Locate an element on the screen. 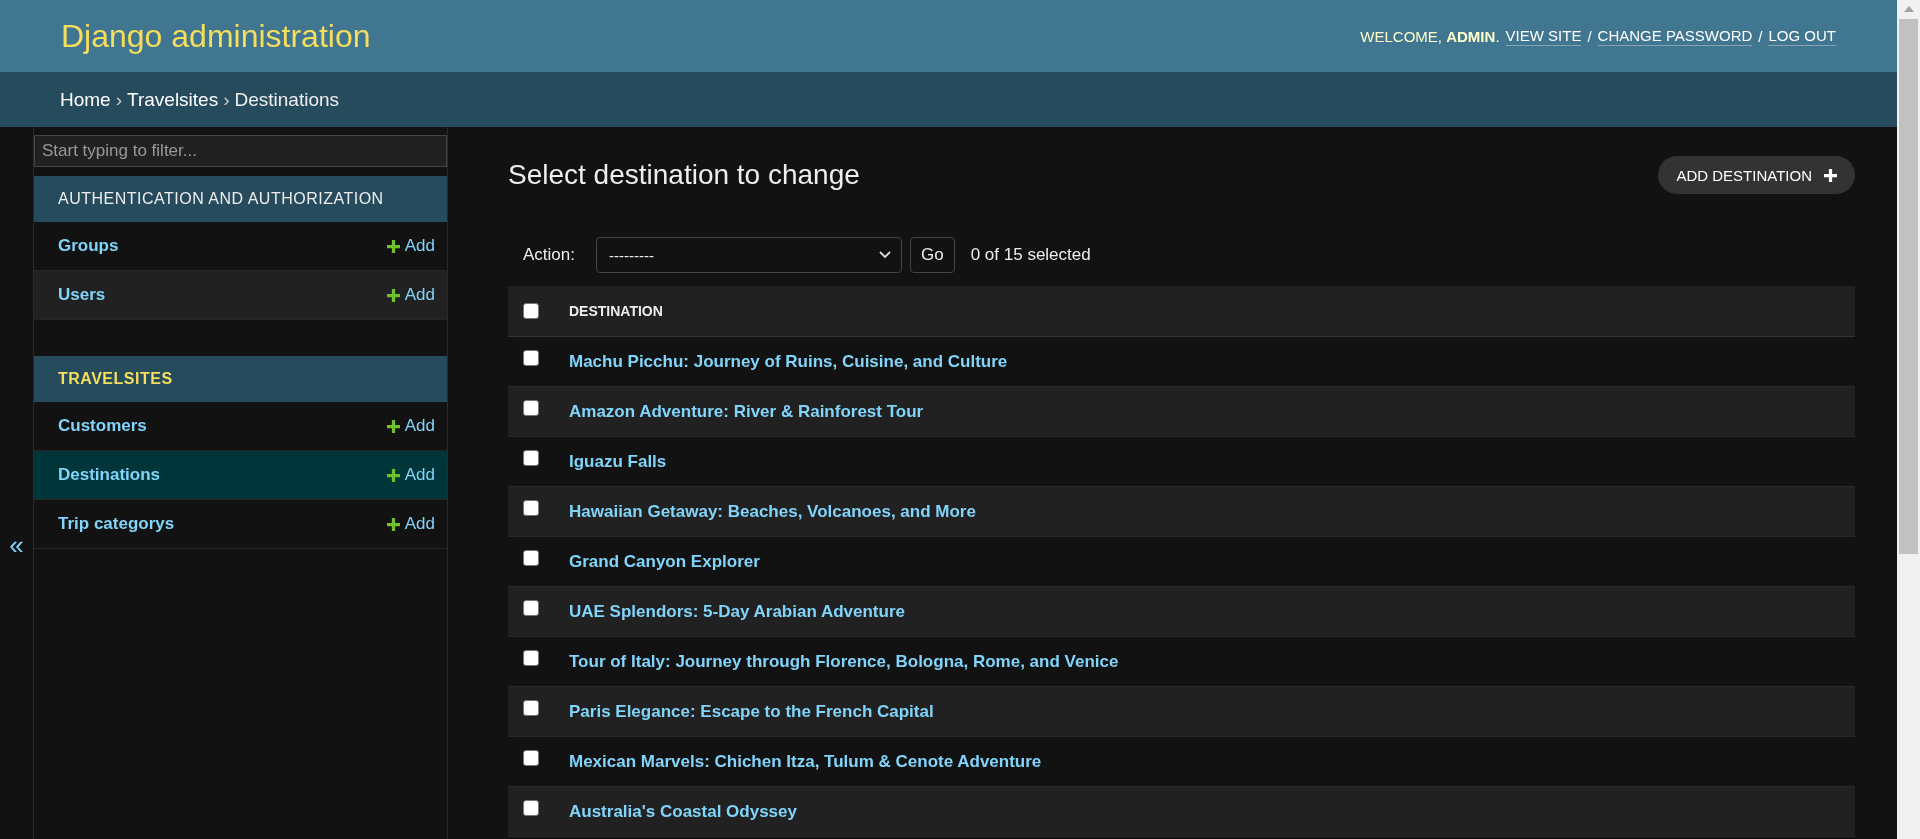 The height and width of the screenshot is (839, 1920). destination-link: Amazon Adventure: River & Rainforest Tour is located at coordinates (746, 411).